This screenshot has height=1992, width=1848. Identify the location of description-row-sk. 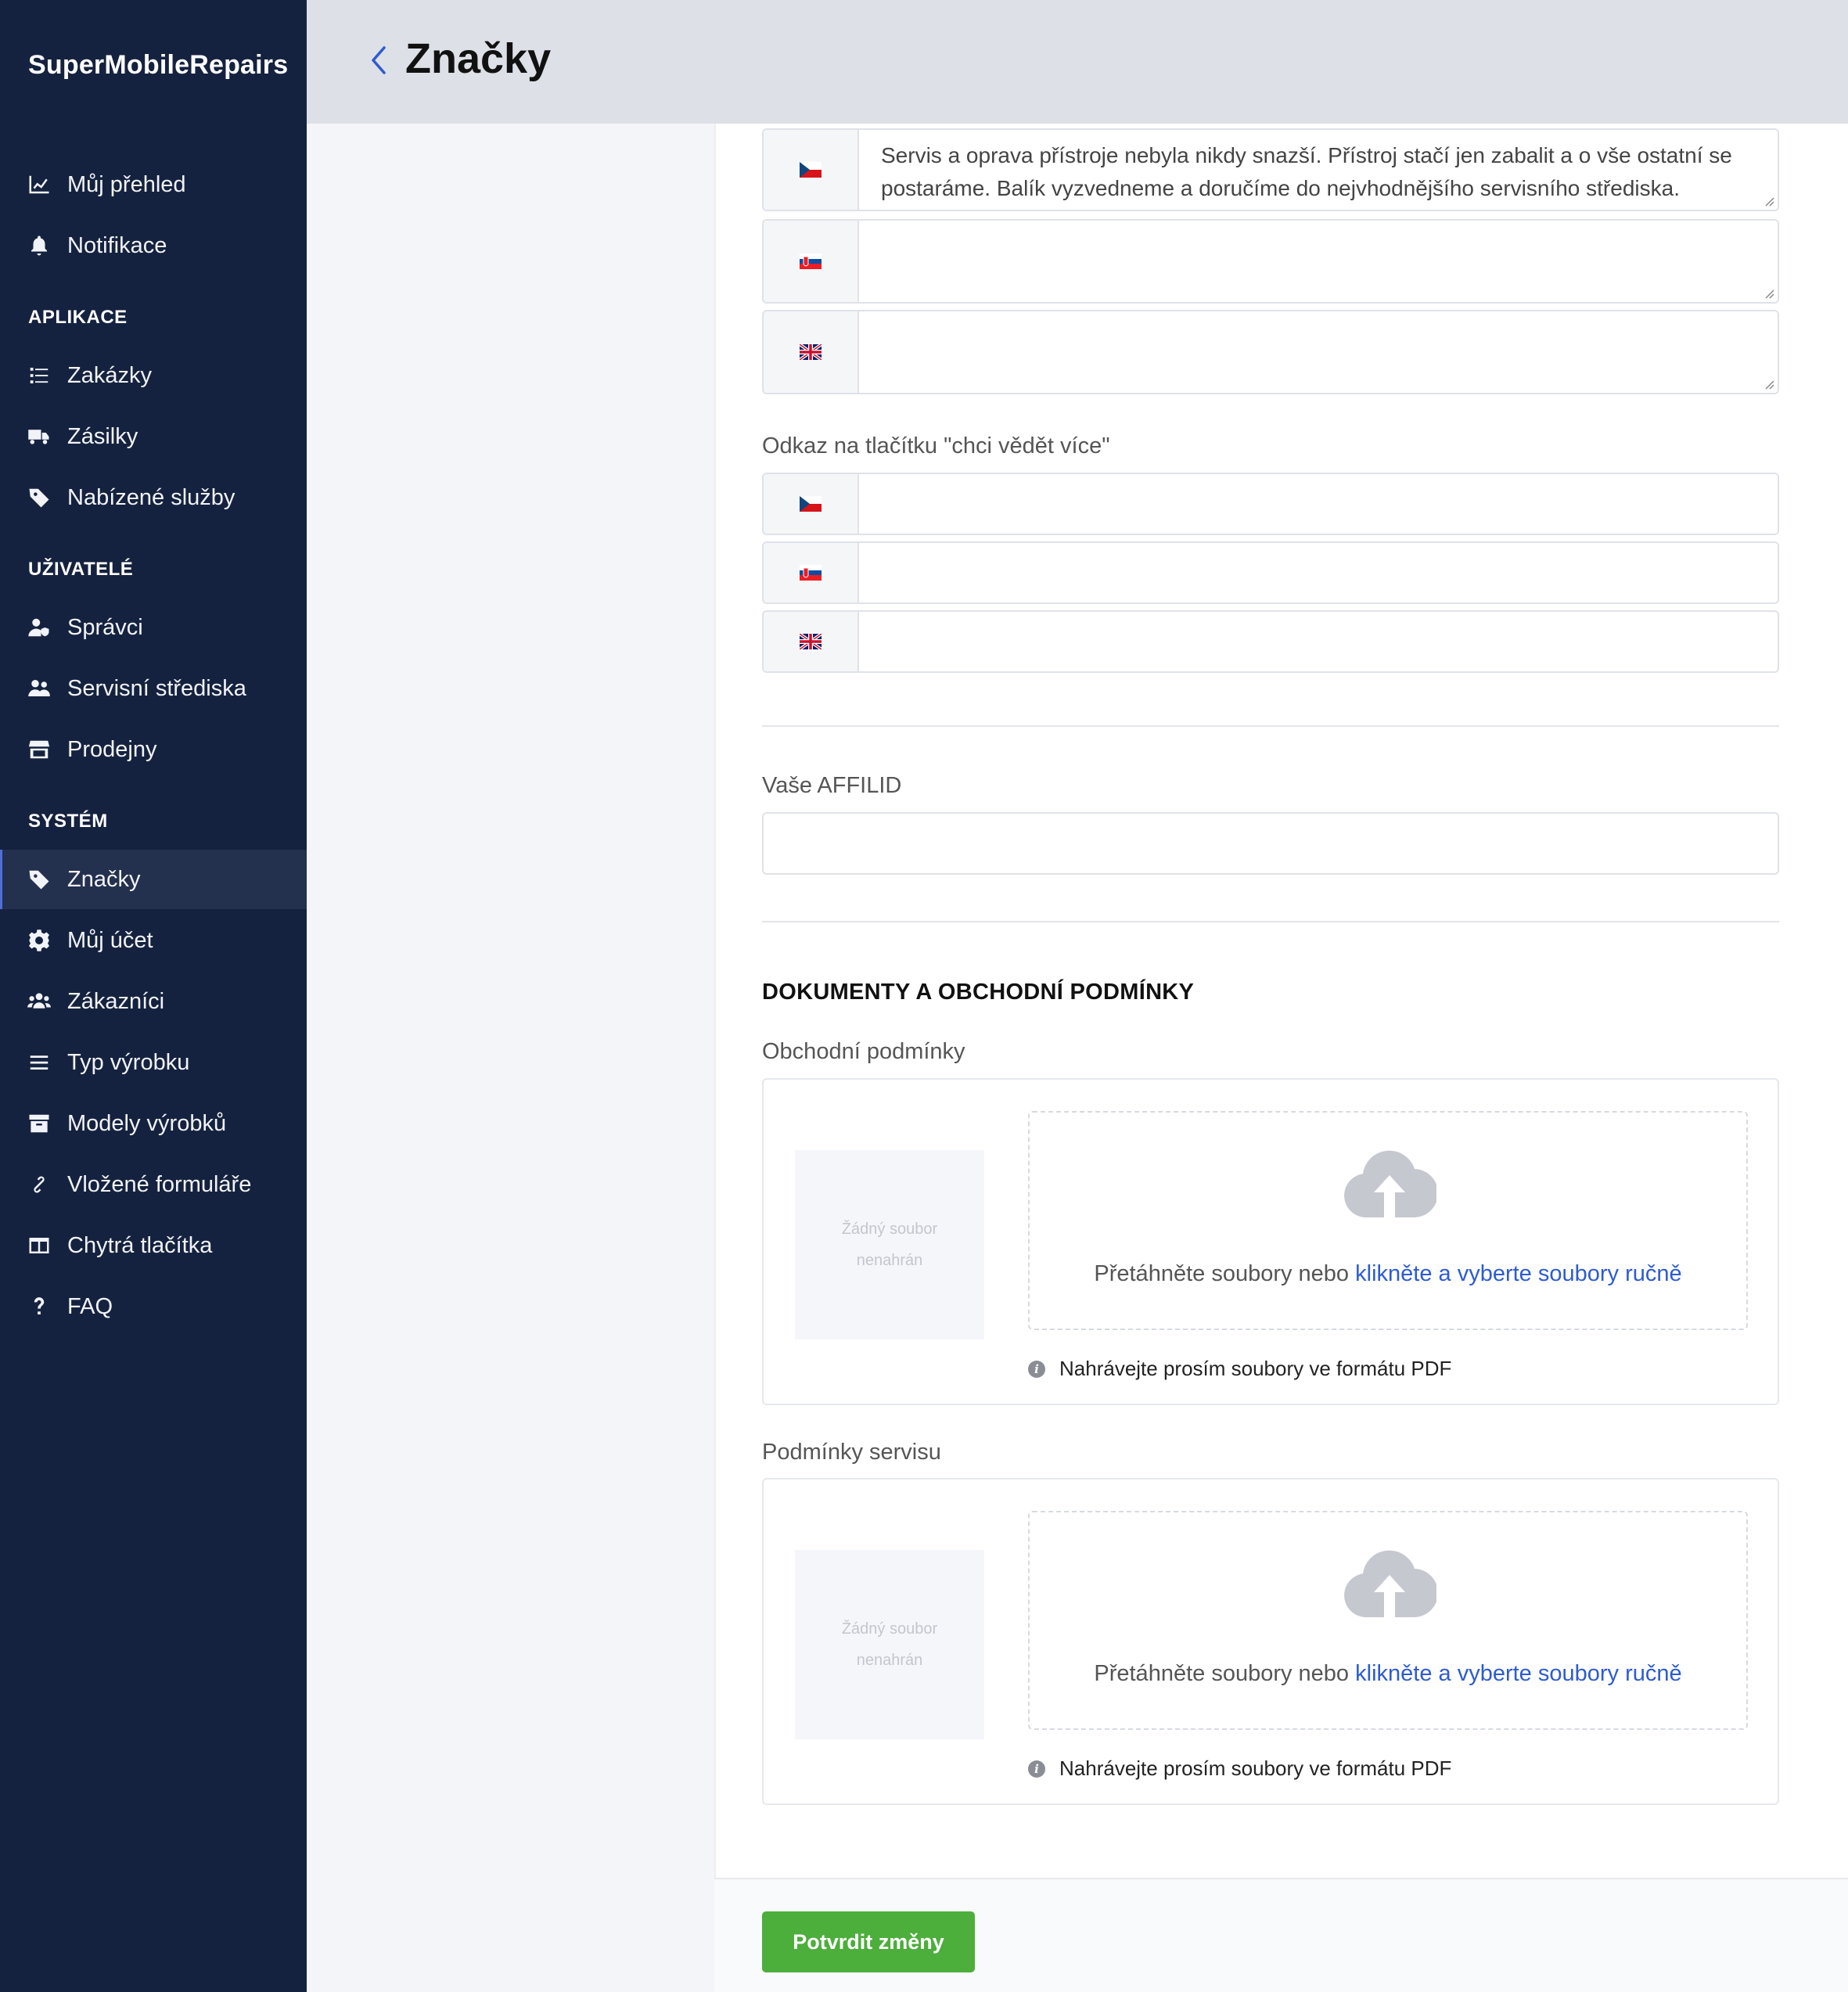
(1270, 261).